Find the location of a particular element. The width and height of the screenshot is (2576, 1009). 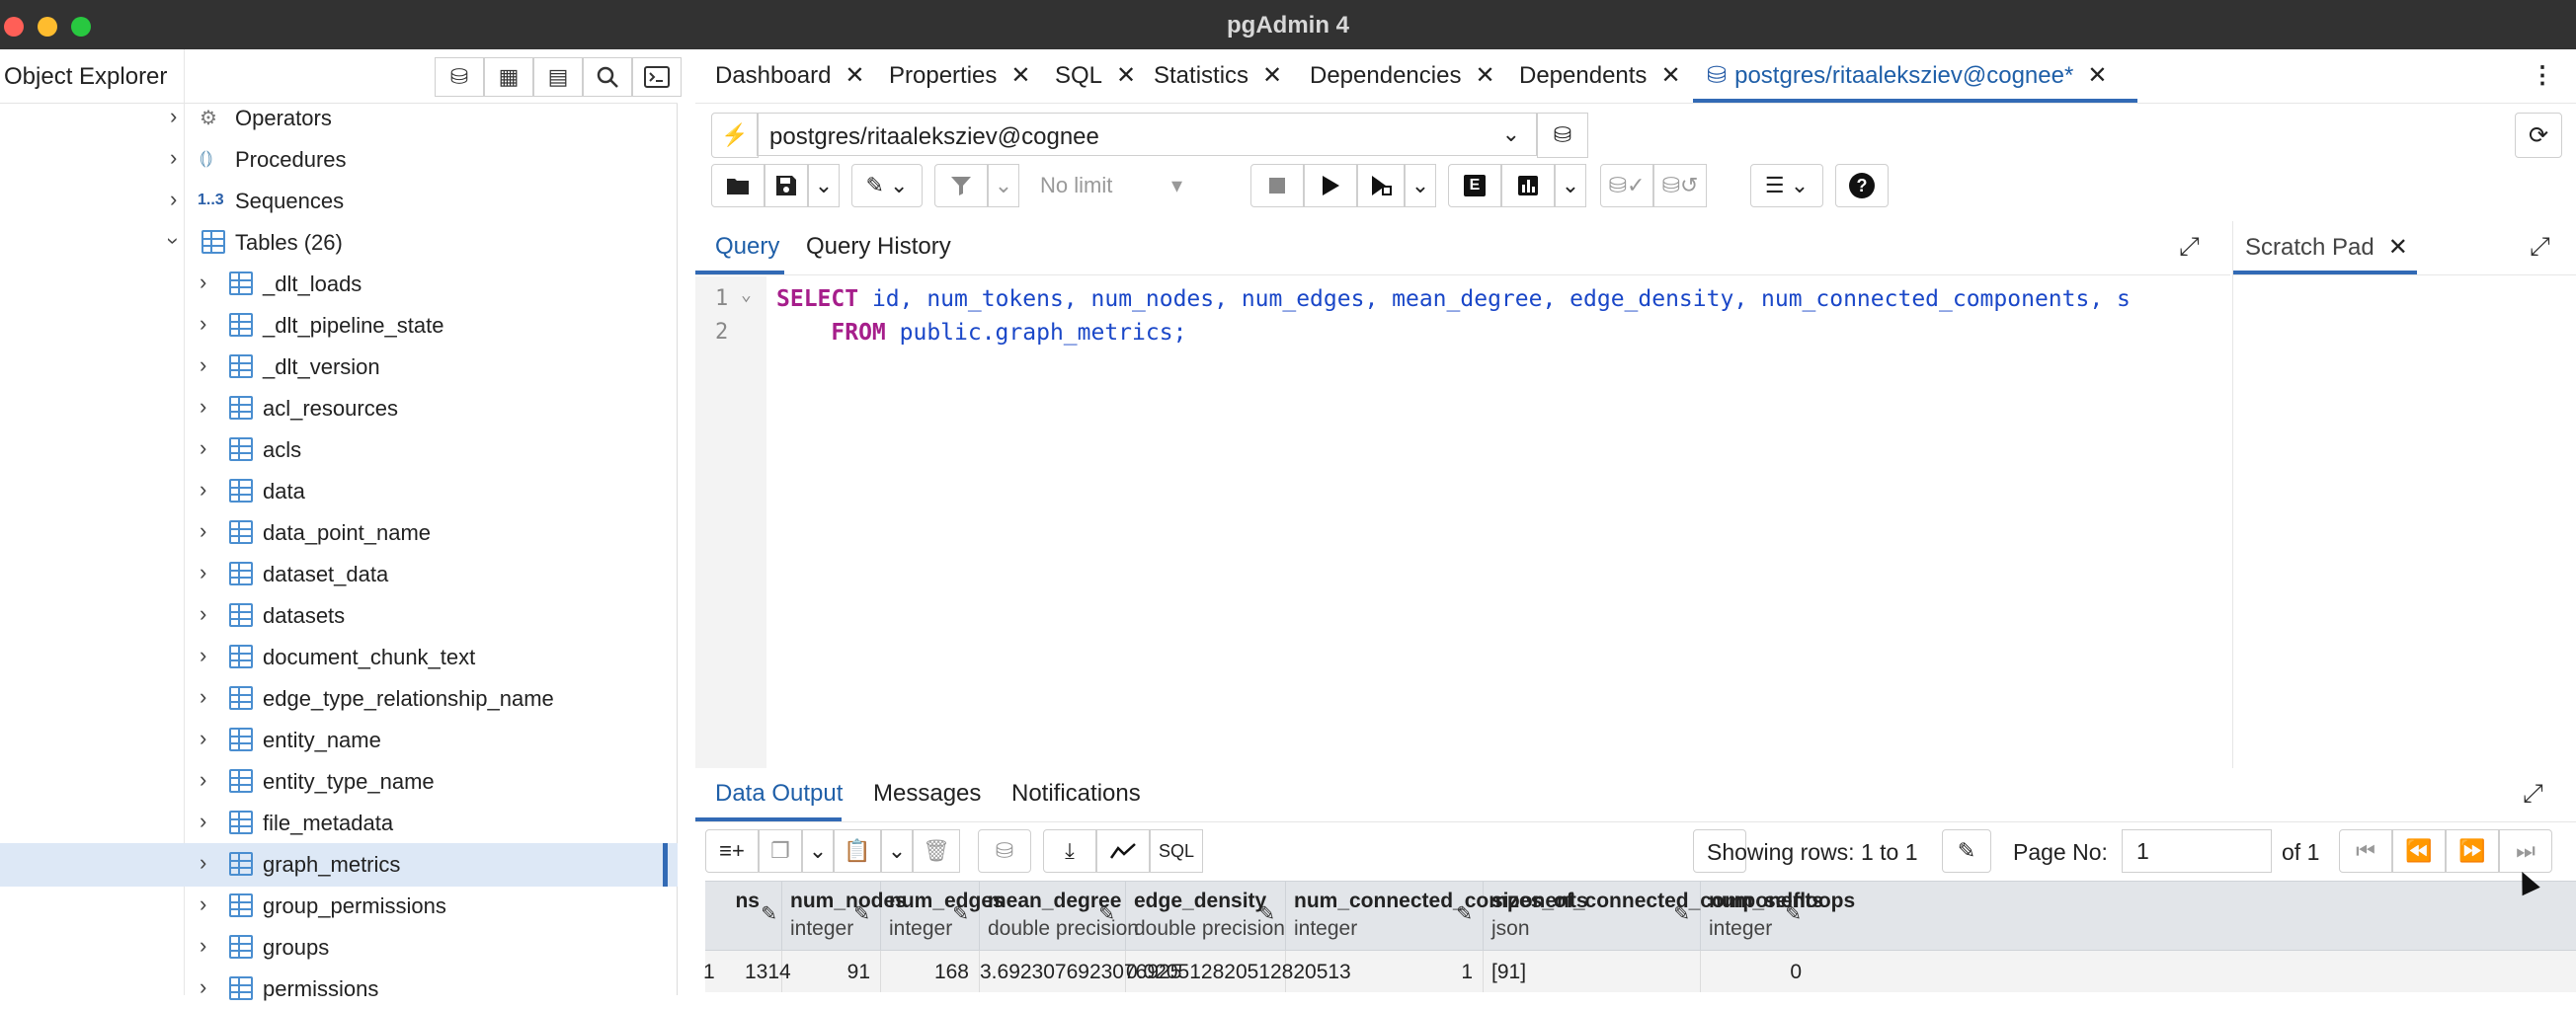

save-button is located at coordinates (786, 185).